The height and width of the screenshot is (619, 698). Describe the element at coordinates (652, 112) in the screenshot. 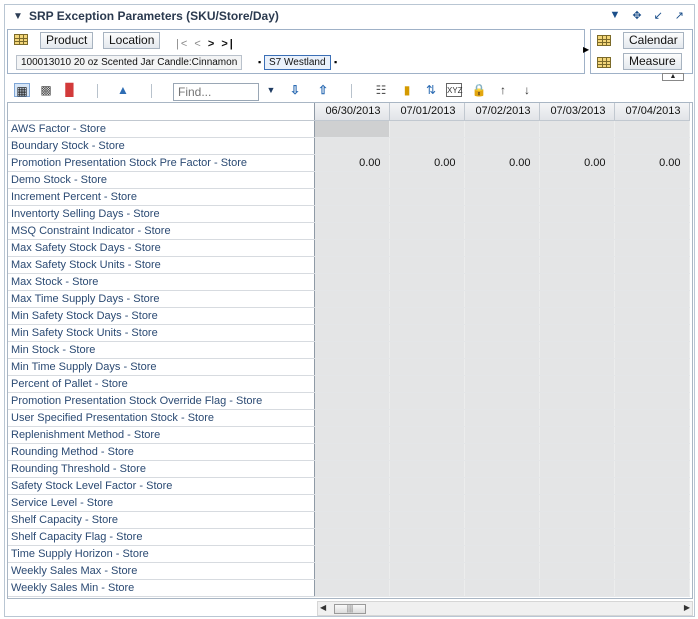

I see `column-header: 07/04/2013` at that location.